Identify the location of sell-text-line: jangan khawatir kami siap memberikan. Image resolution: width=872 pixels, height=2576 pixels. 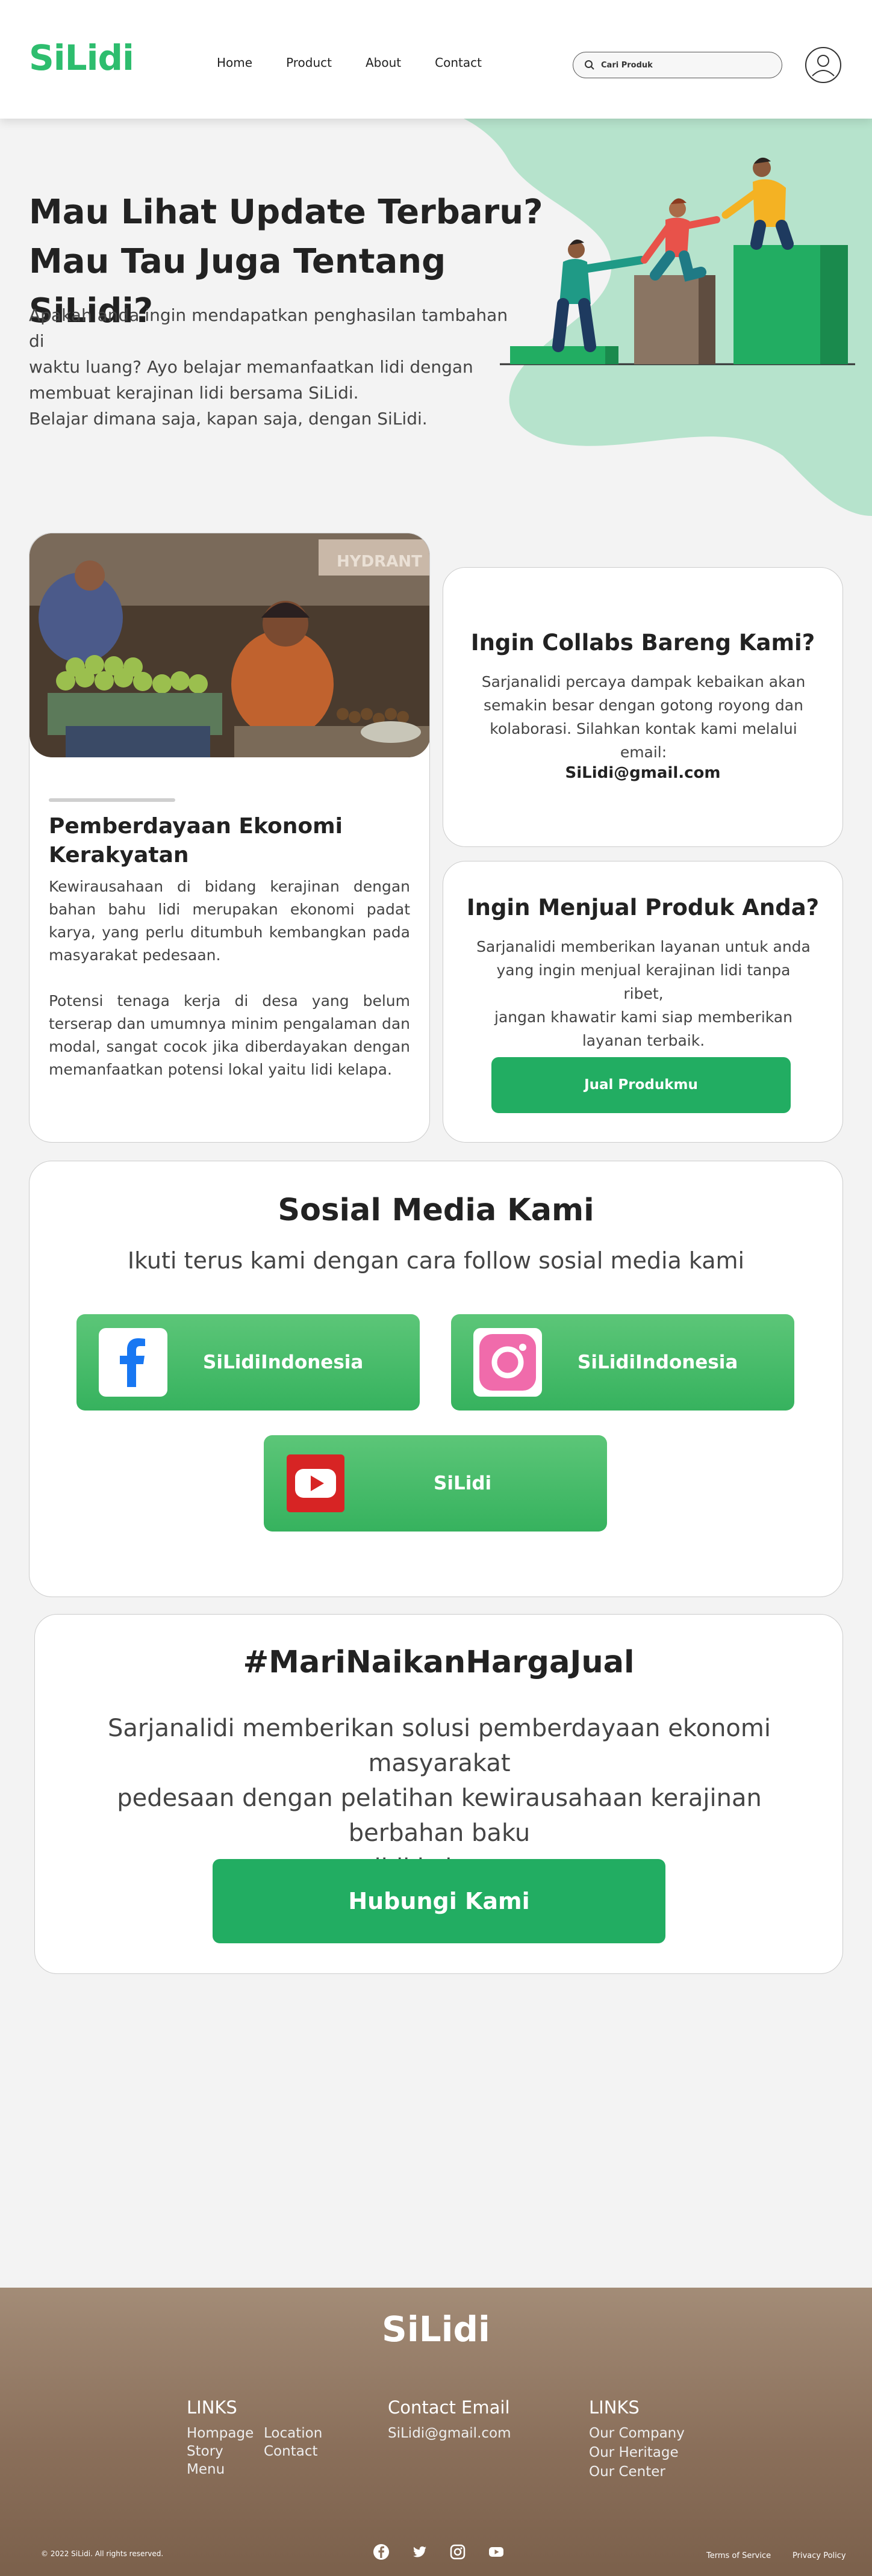
(643, 1017).